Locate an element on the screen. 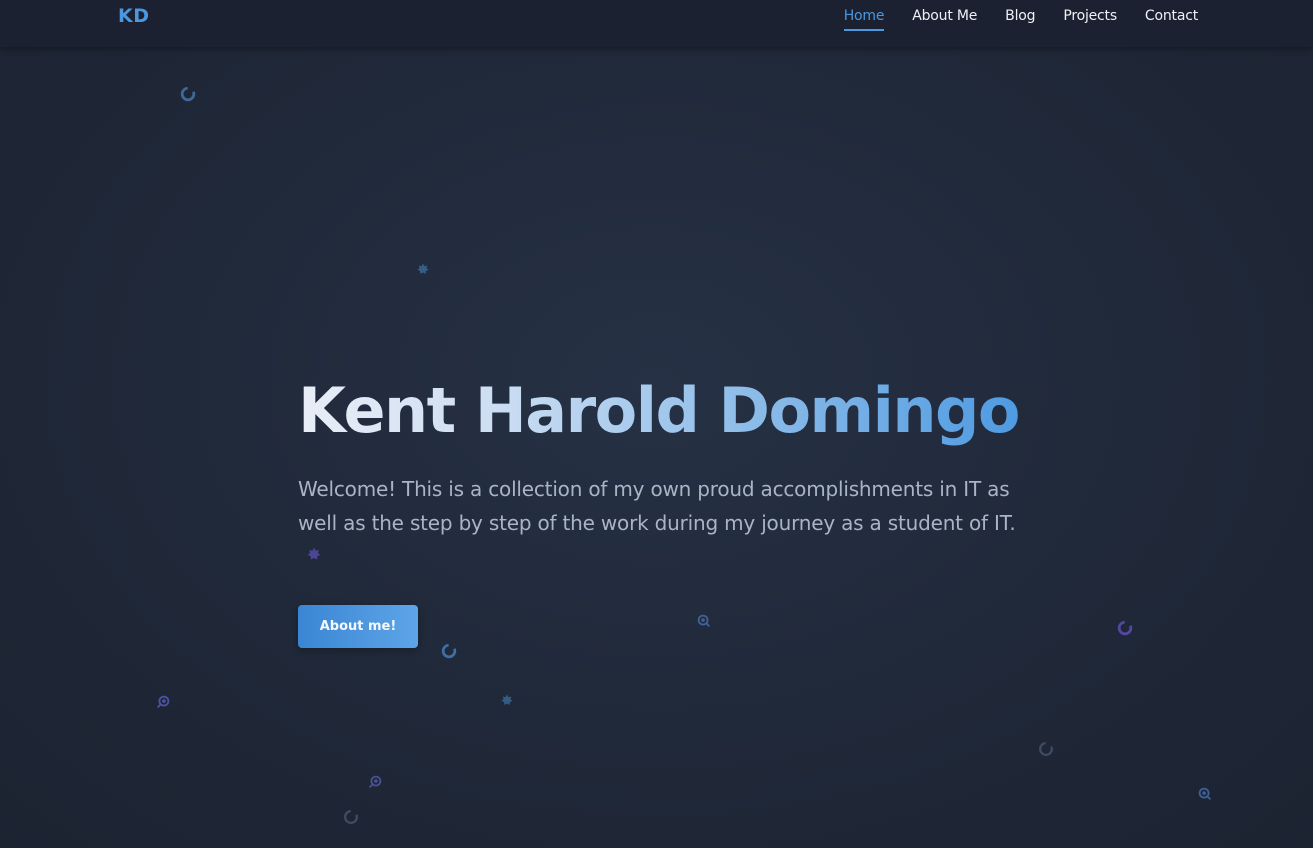  about-me-button: About me! is located at coordinates (358, 626).